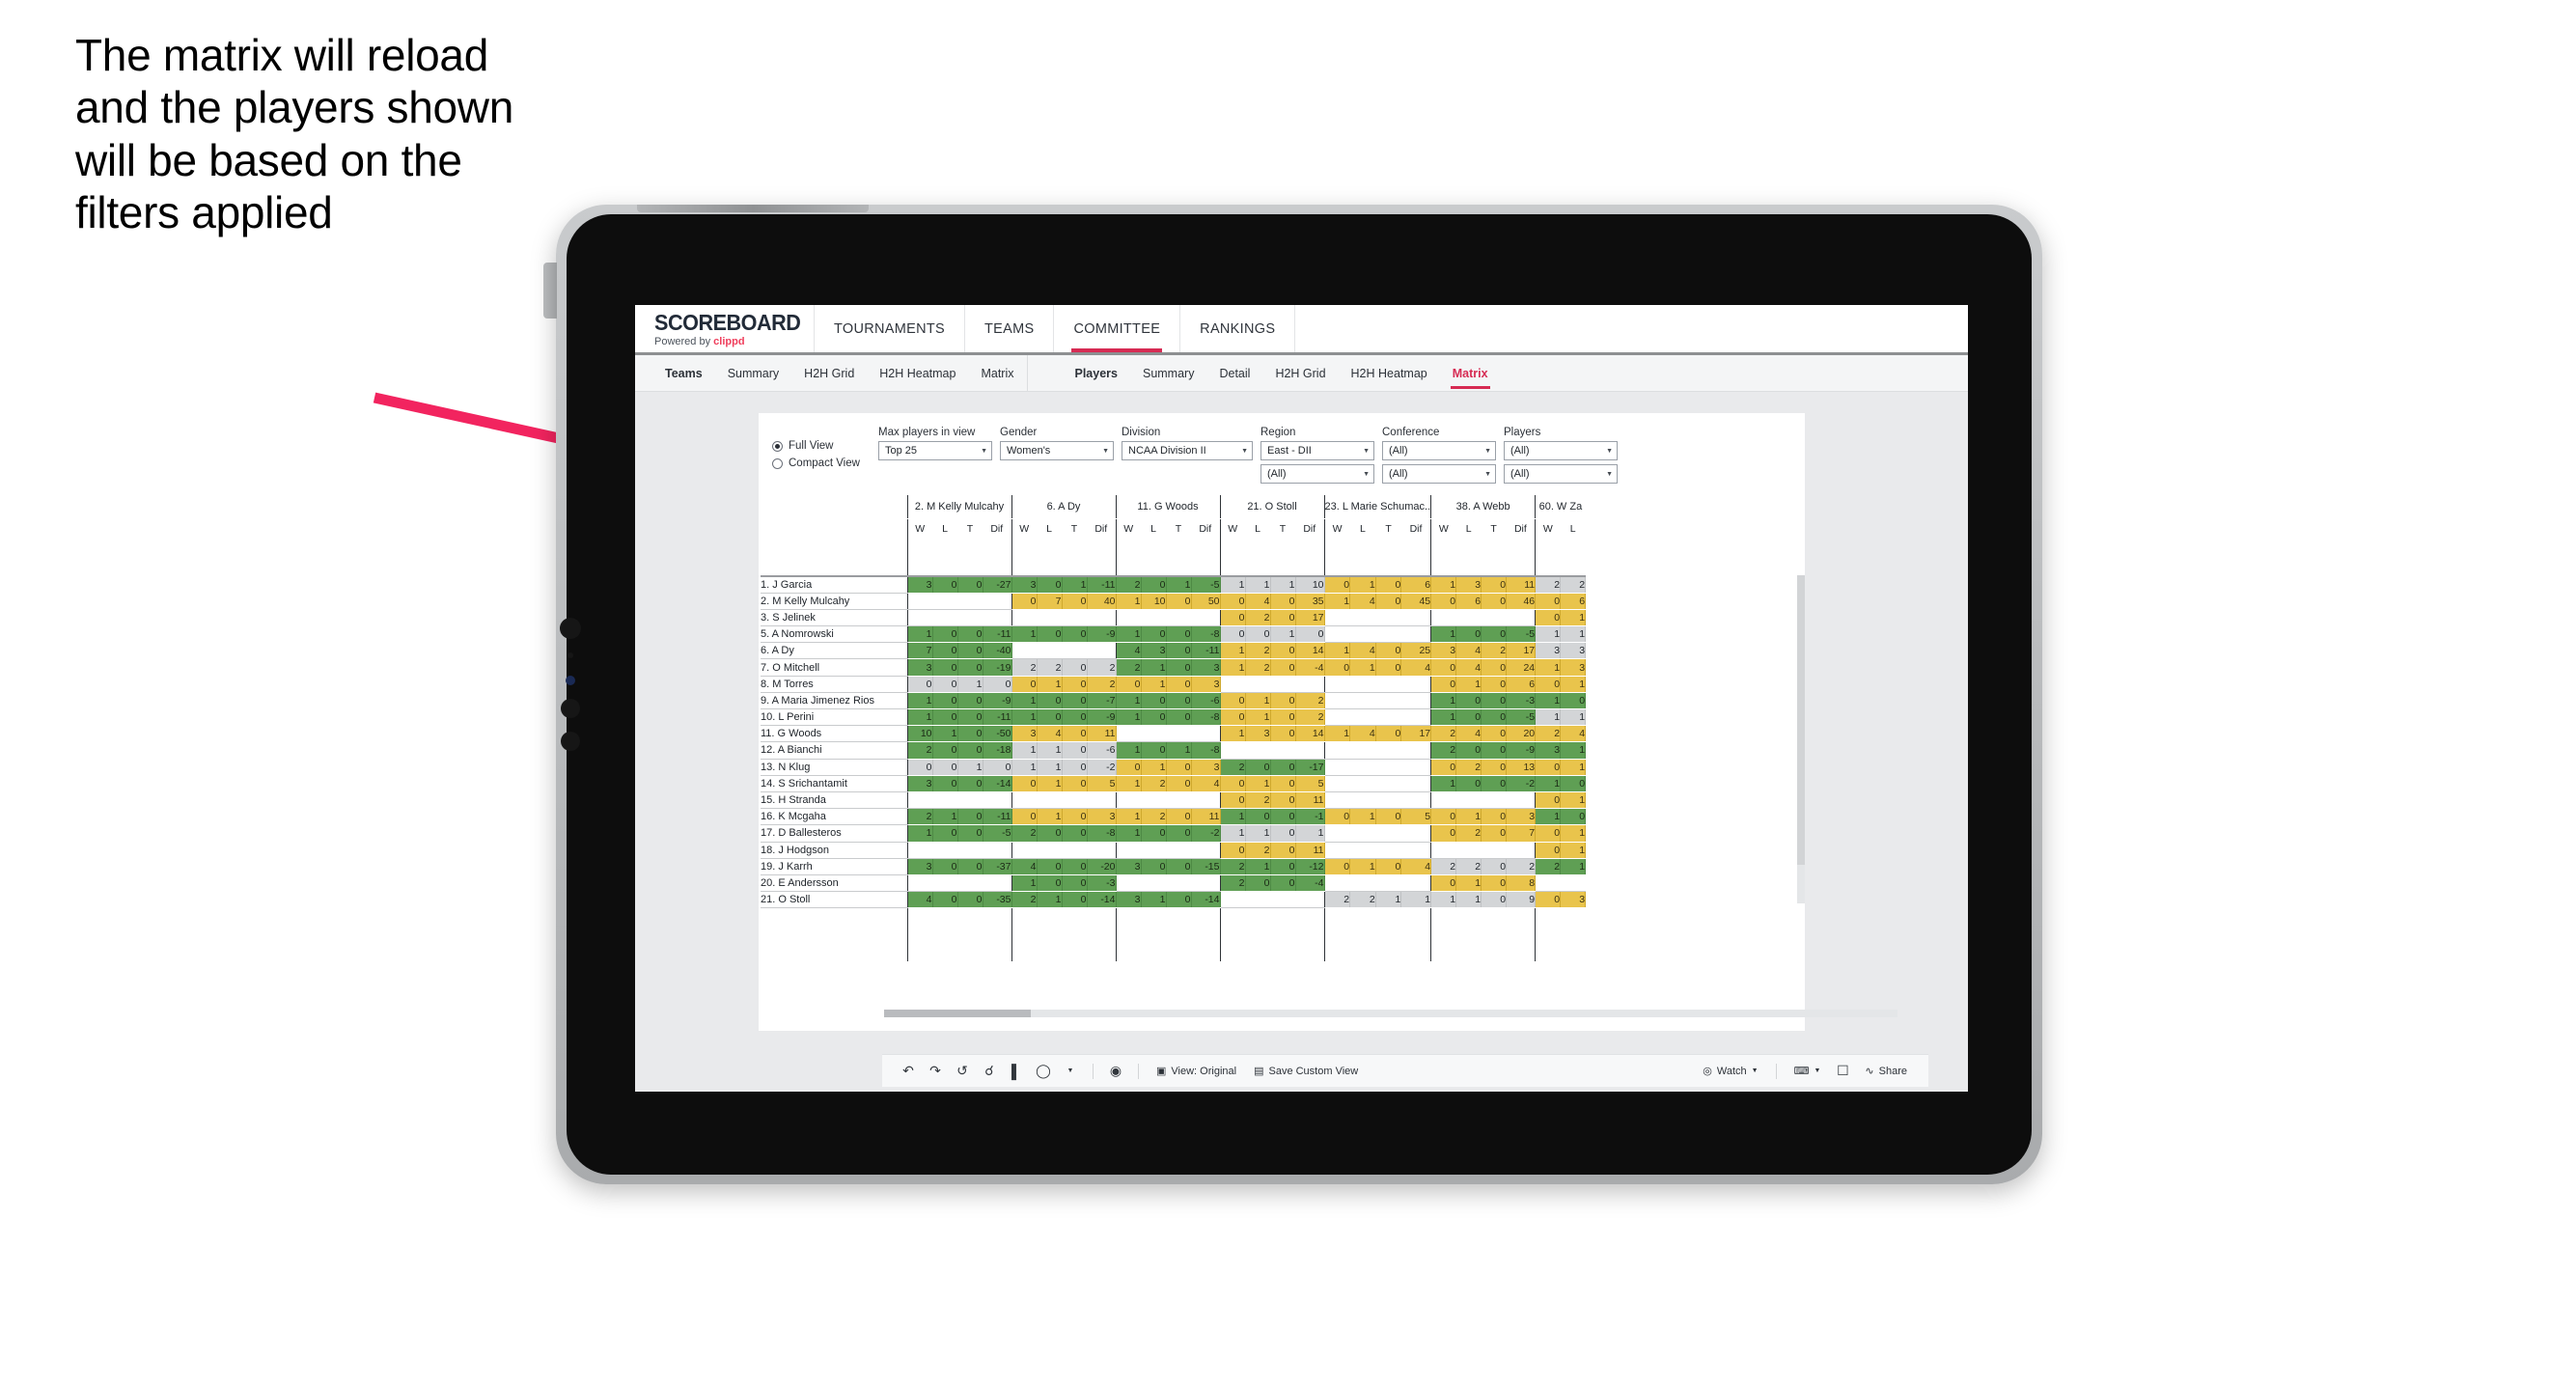  Describe the element at coordinates (1043, 1071) in the screenshot. I see `highlight-icon: ◯` at that location.